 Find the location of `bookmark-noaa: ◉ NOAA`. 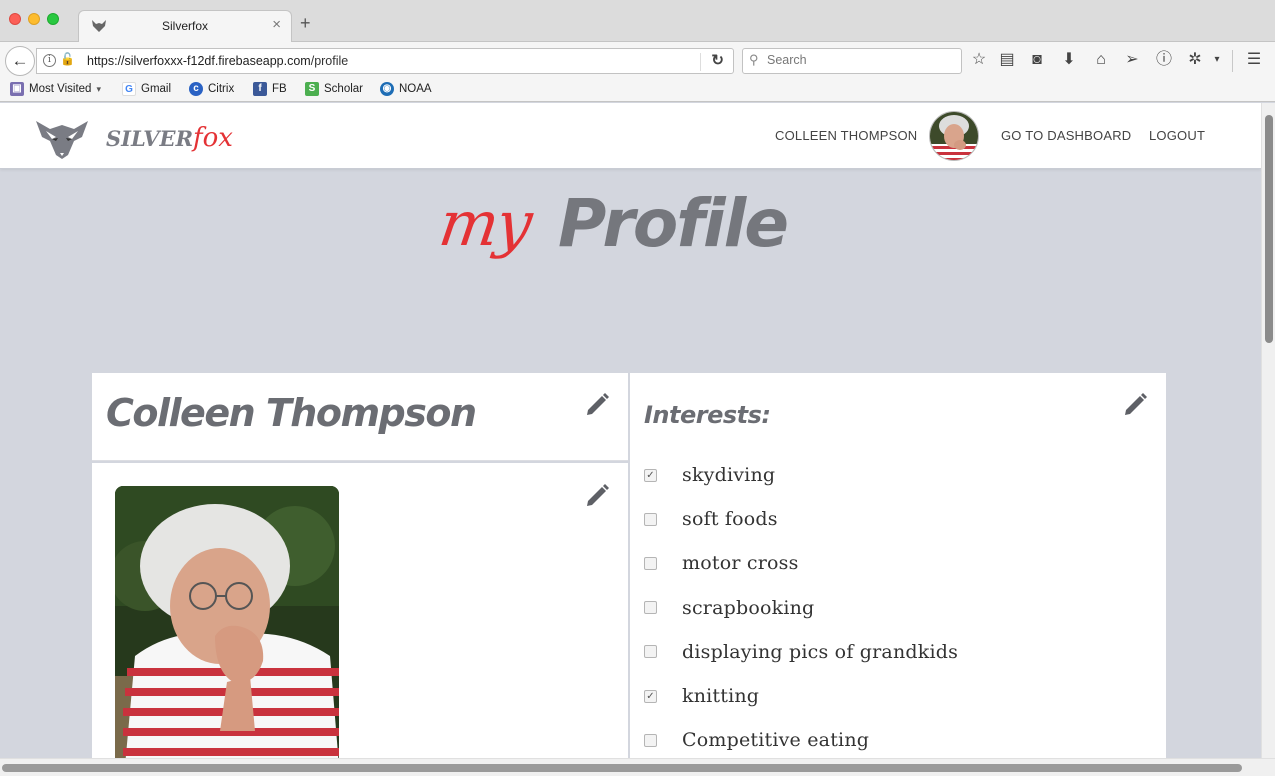

bookmark-noaa: ◉ NOAA is located at coordinates (406, 89).